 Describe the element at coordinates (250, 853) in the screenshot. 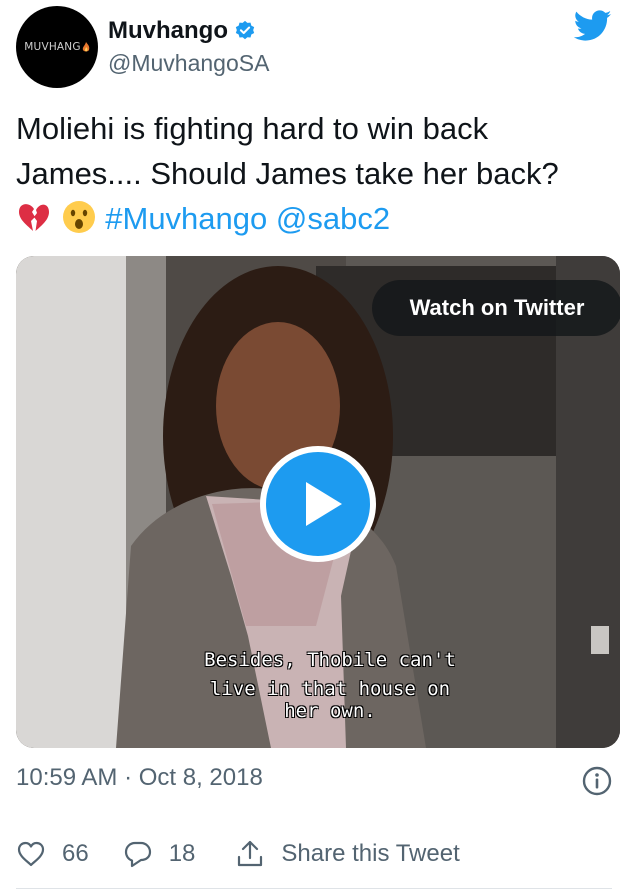

I see `share-icon` at that location.